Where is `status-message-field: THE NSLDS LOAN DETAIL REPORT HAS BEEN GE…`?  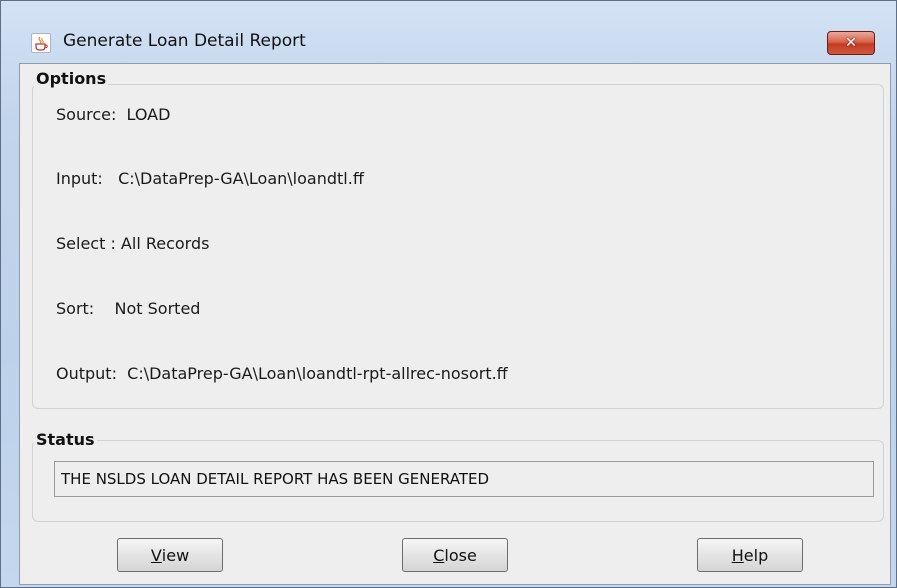 status-message-field: THE NSLDS LOAN DETAIL REPORT HAS BEEN GE… is located at coordinates (464, 479).